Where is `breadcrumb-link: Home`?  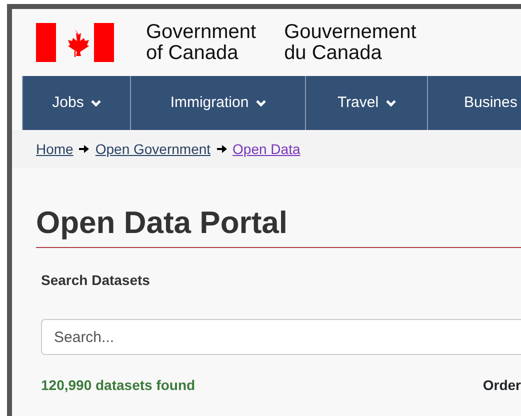
breadcrumb-link: Home is located at coordinates (55, 149).